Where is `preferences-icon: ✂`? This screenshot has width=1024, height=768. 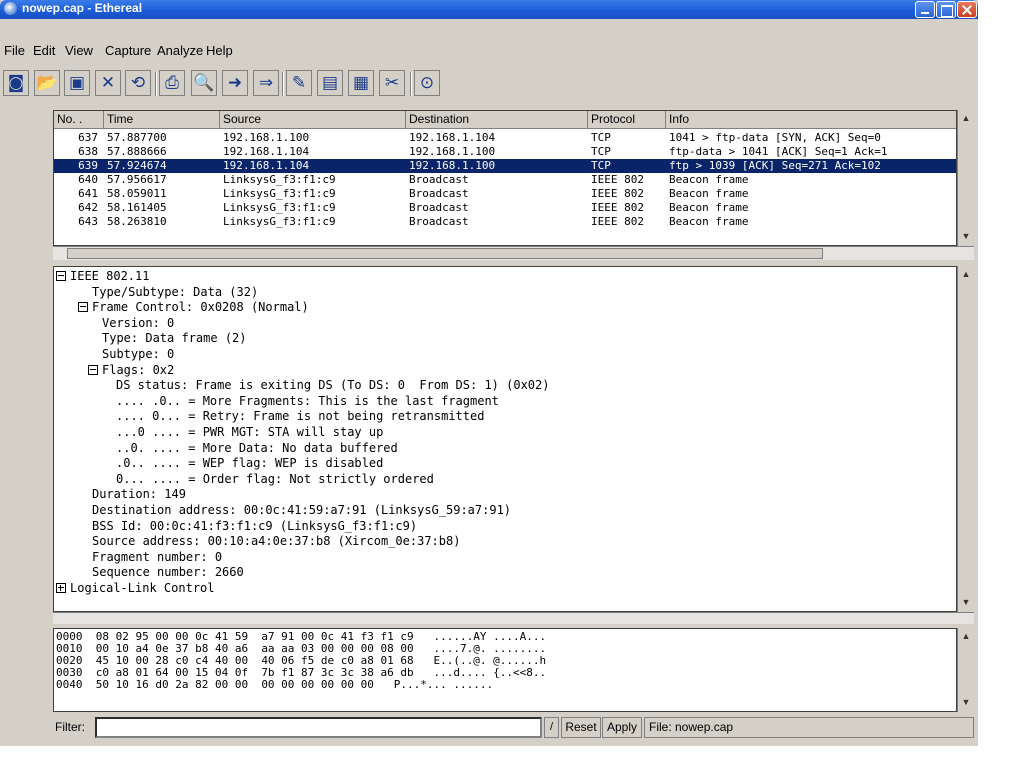 preferences-icon: ✂ is located at coordinates (392, 83).